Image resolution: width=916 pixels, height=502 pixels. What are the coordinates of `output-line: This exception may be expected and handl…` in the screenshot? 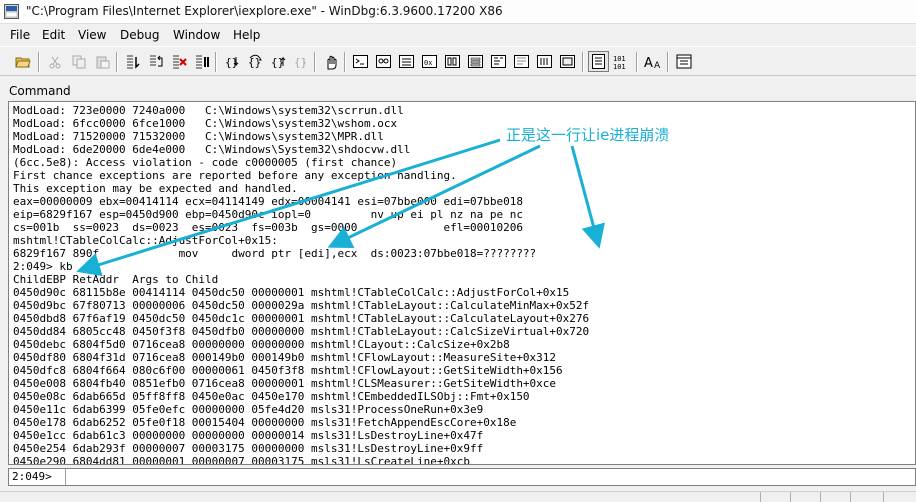 It's located at (155, 188).